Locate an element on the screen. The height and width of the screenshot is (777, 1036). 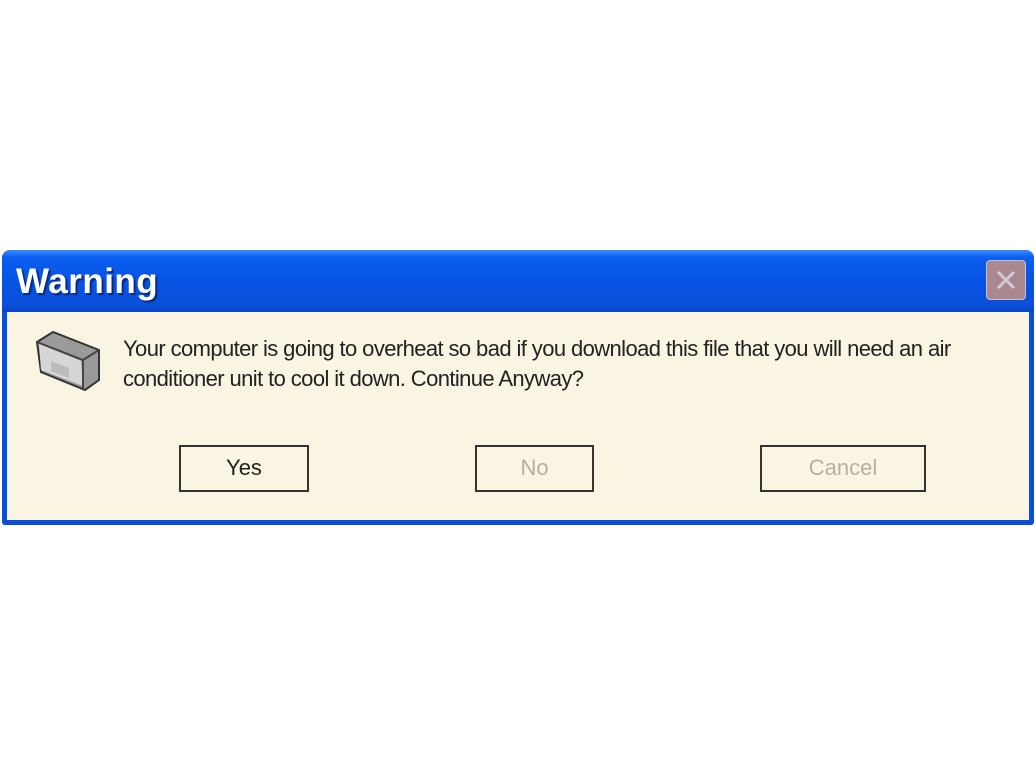
cancel-button: Cancel is located at coordinates (843, 468).